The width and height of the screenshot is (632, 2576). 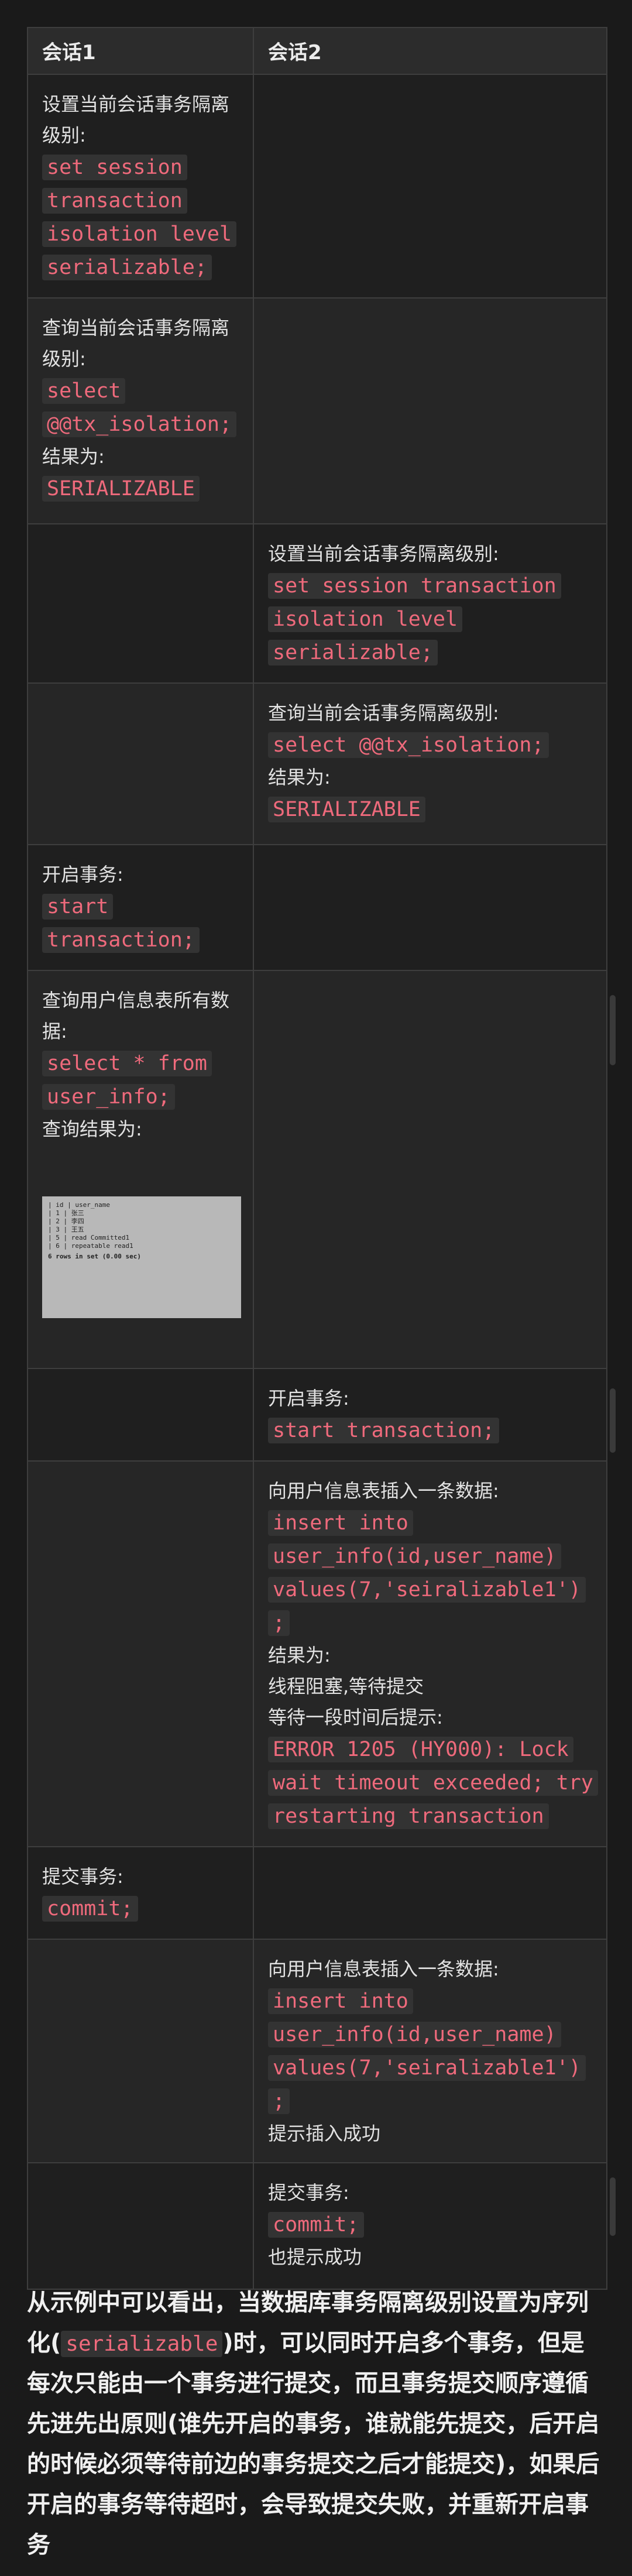 I want to click on result-row: | 3 | 王五, so click(x=66, y=1229).